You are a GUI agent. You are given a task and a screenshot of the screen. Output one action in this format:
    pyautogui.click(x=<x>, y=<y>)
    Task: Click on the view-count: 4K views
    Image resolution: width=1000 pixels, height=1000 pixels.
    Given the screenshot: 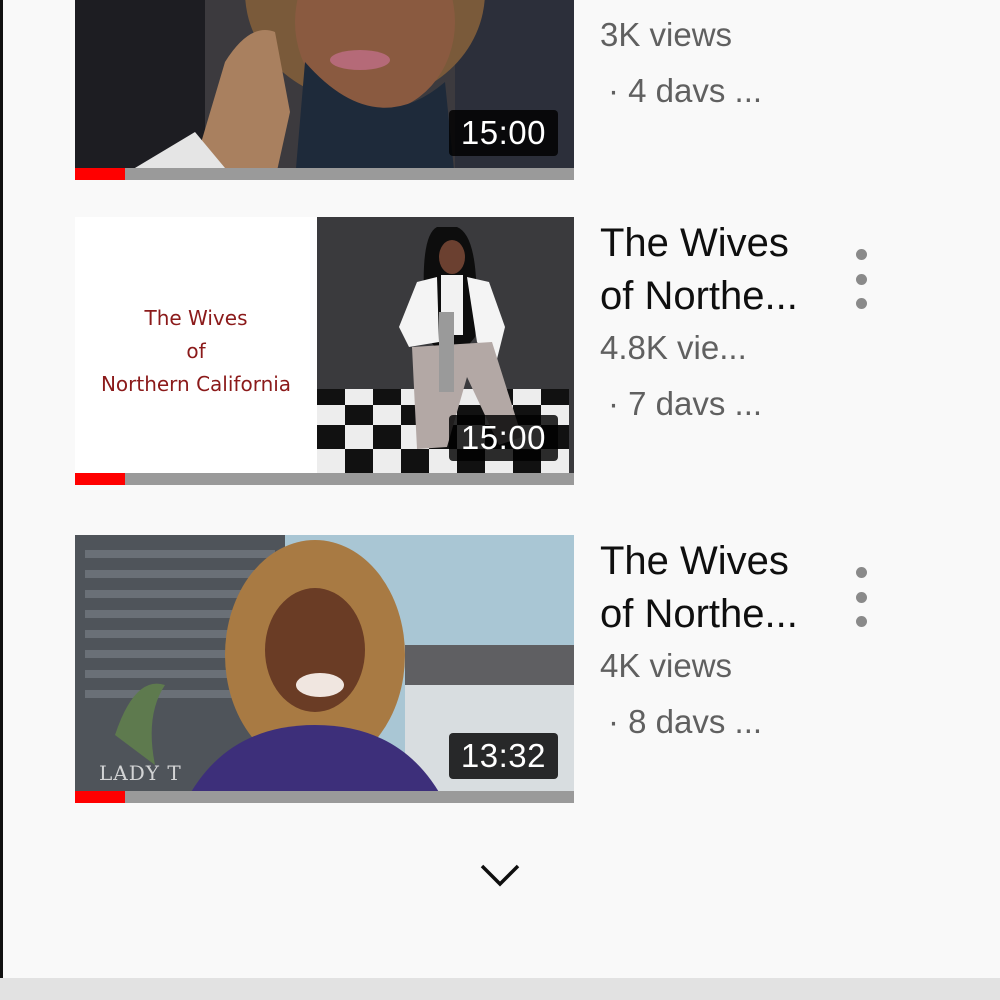 What is the action you would take?
    pyautogui.click(x=666, y=665)
    